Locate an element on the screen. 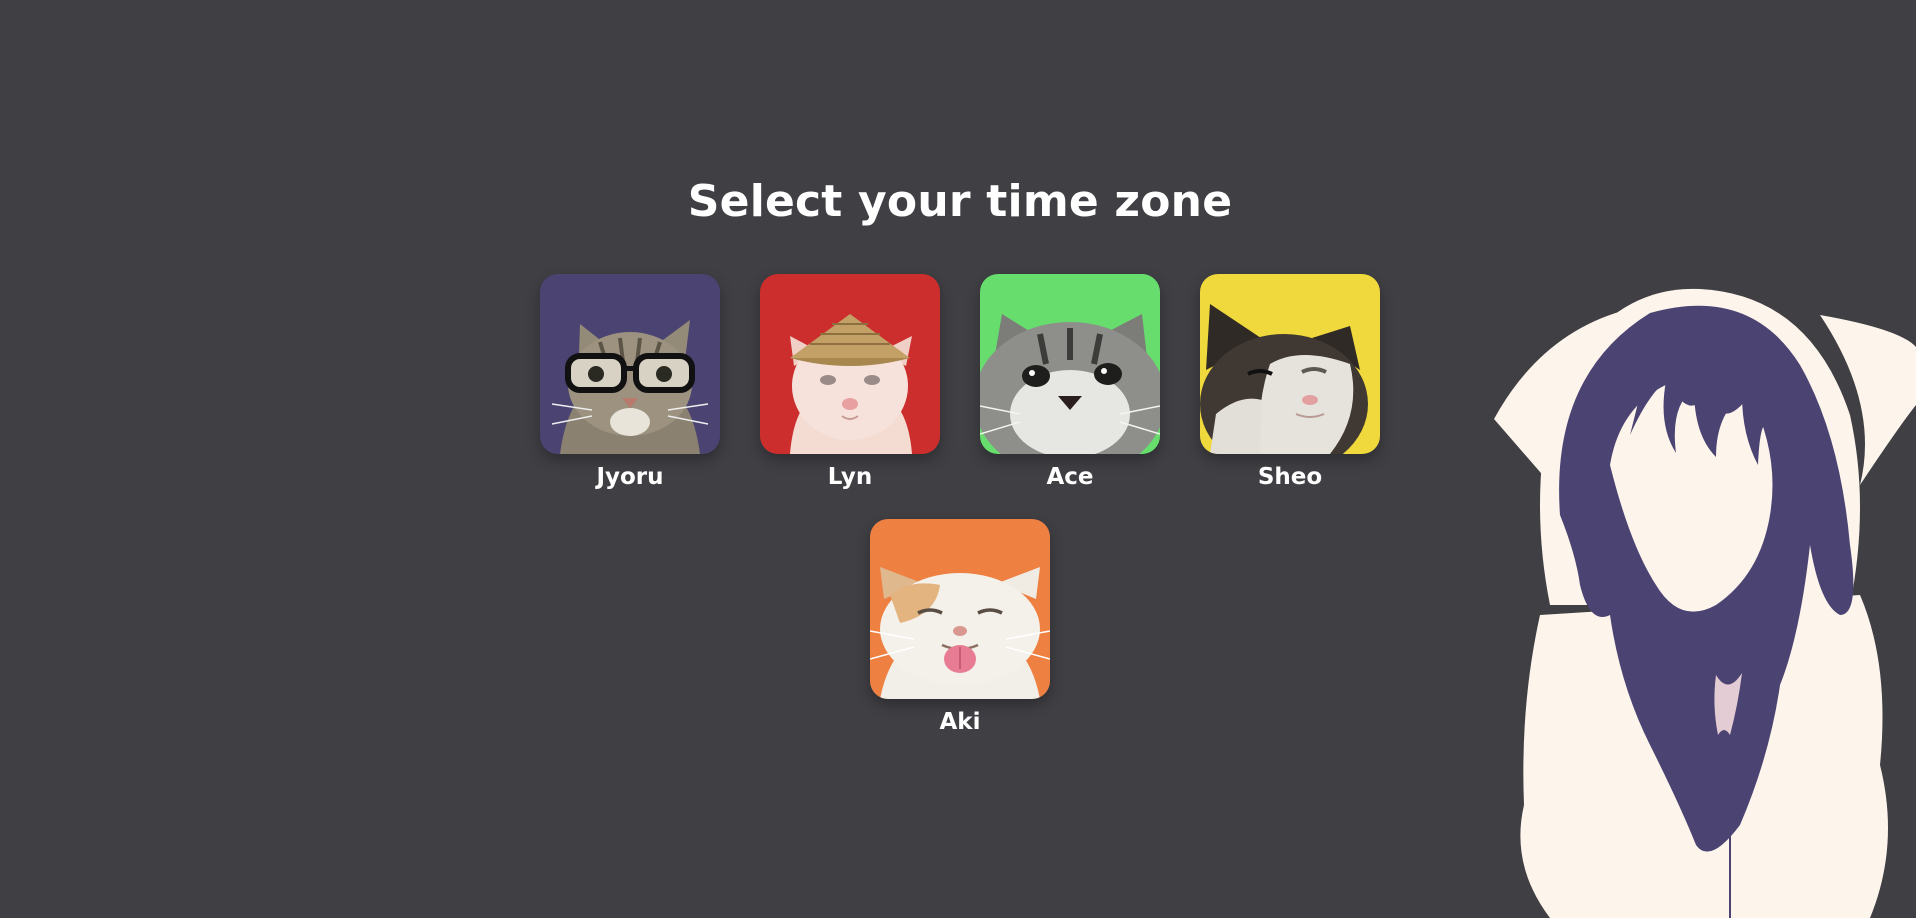  cat-tongue-out-icon is located at coordinates (960, 609).